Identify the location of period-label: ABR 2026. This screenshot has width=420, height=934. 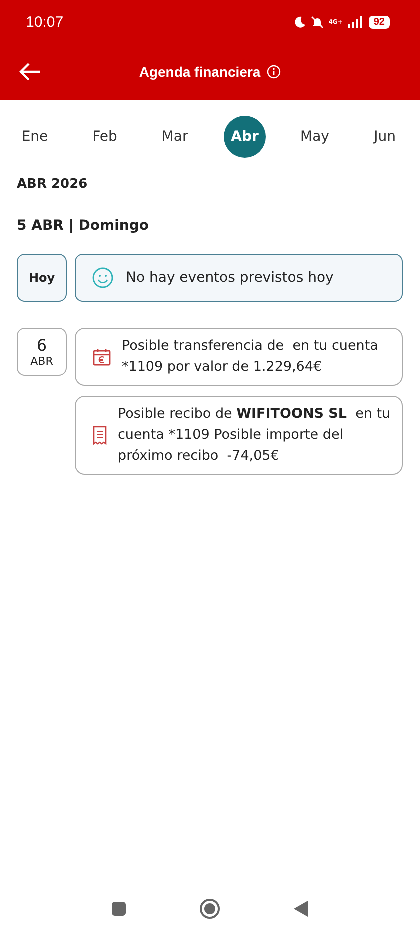
(52, 184).